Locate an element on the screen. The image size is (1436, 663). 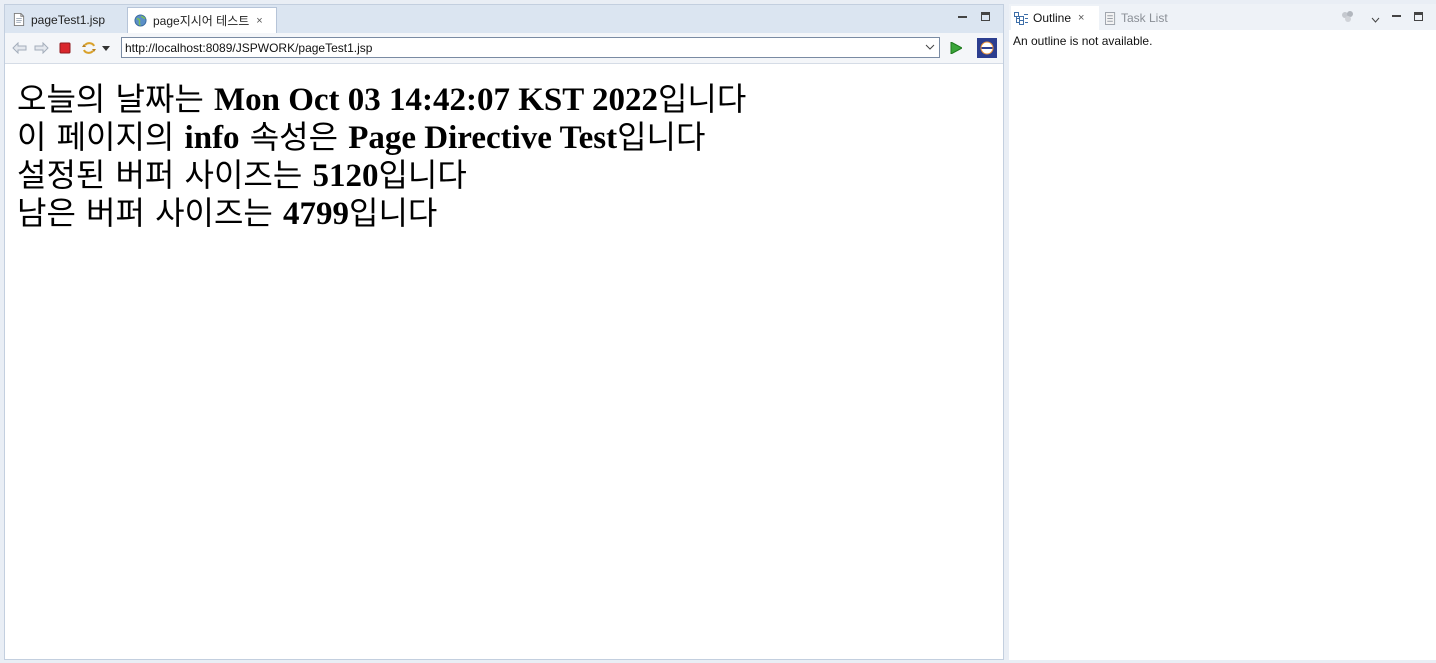
go-button is located at coordinates (956, 48).